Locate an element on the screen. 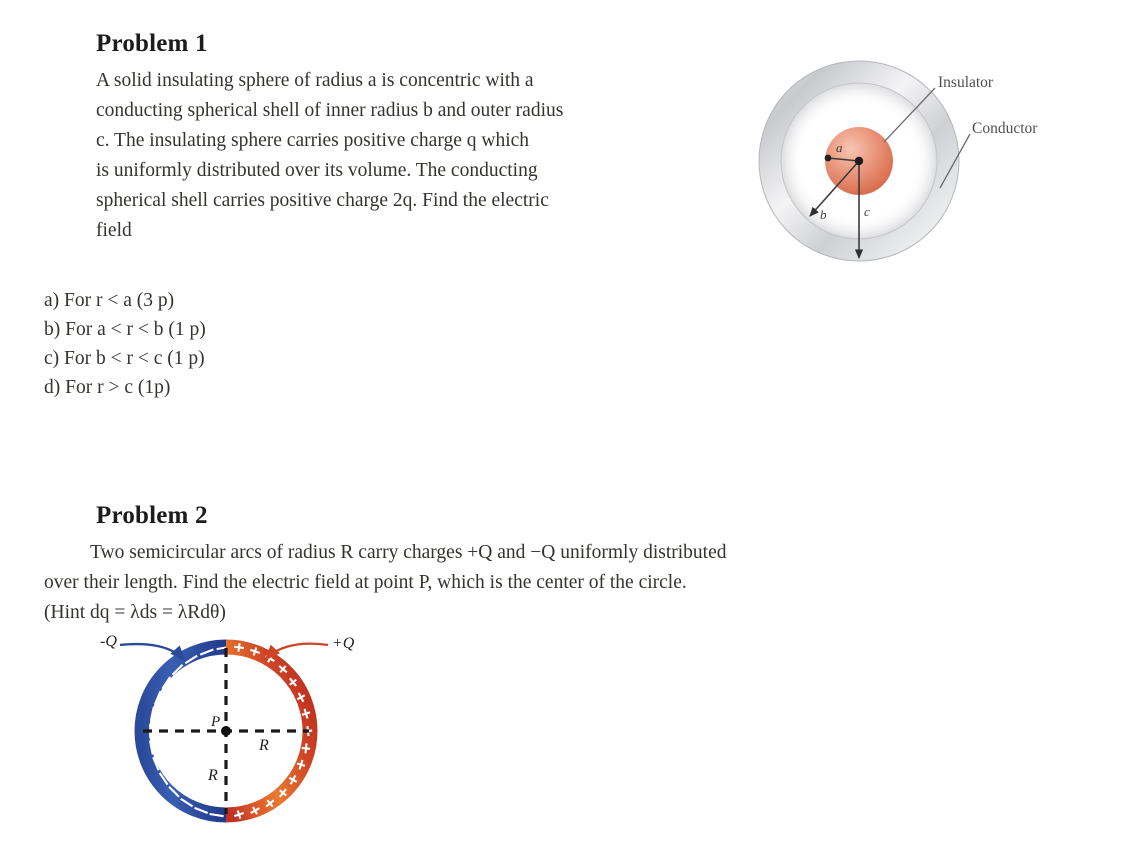  problem2-statement-line: (Hint dq = λds = λRdθ) is located at coordinates (135, 612).